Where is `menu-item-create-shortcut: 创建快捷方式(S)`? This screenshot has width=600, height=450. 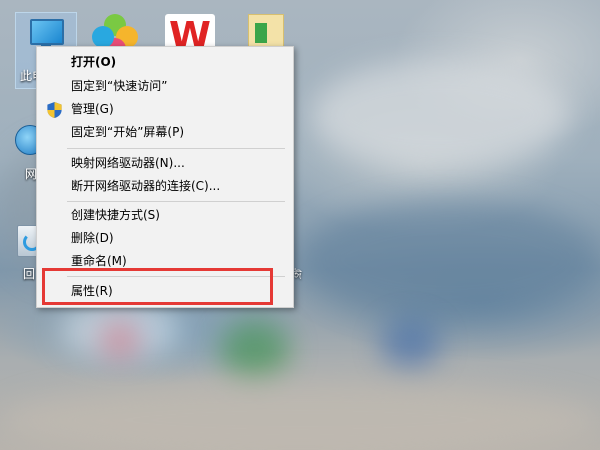 menu-item-create-shortcut: 创建快捷方式(S) is located at coordinates (165, 215).